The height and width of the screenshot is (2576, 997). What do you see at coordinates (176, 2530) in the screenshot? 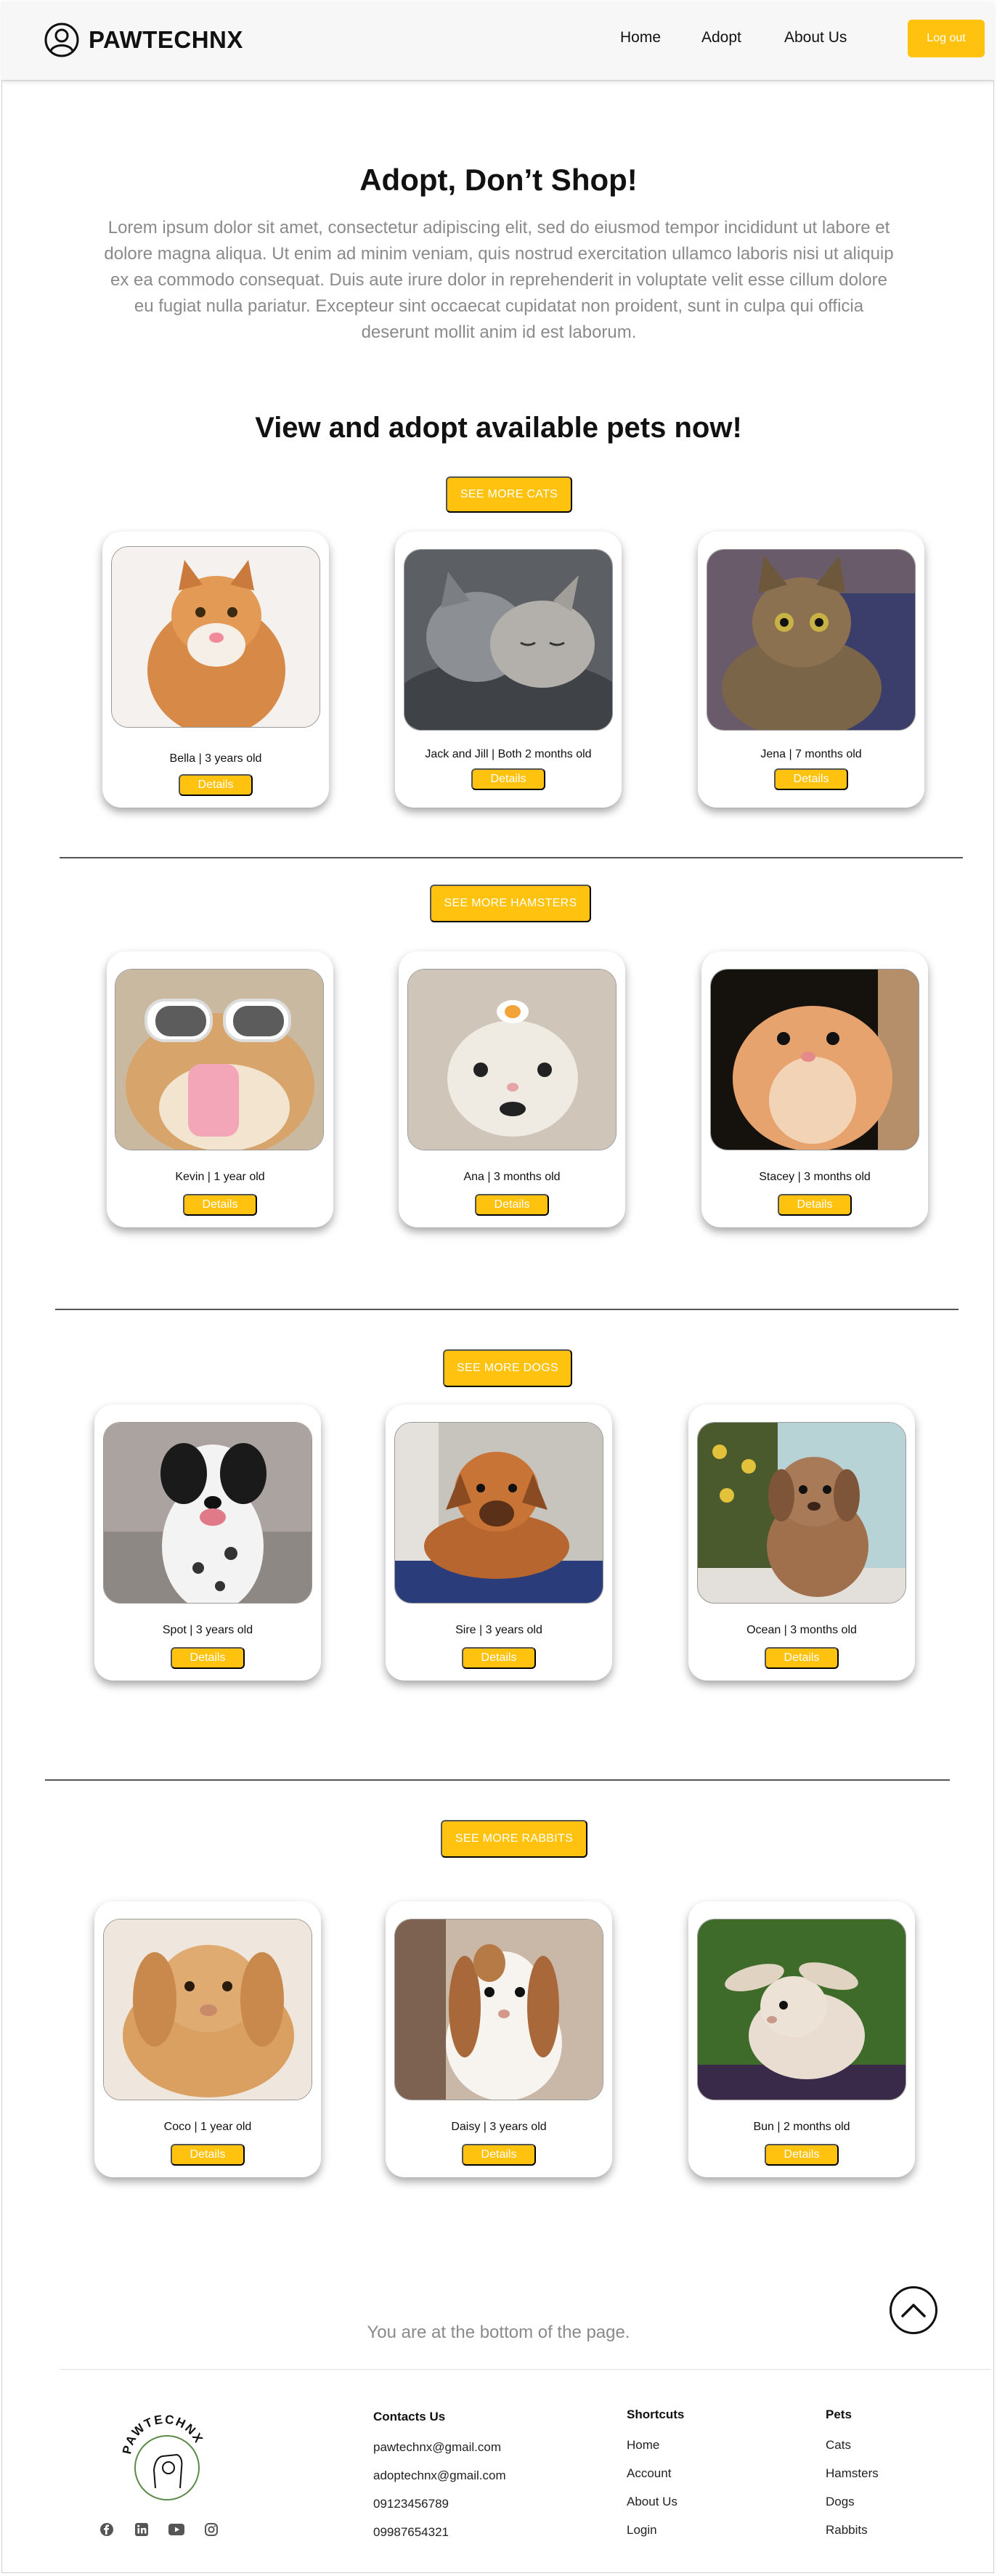
I see `youtube-icon` at bounding box center [176, 2530].